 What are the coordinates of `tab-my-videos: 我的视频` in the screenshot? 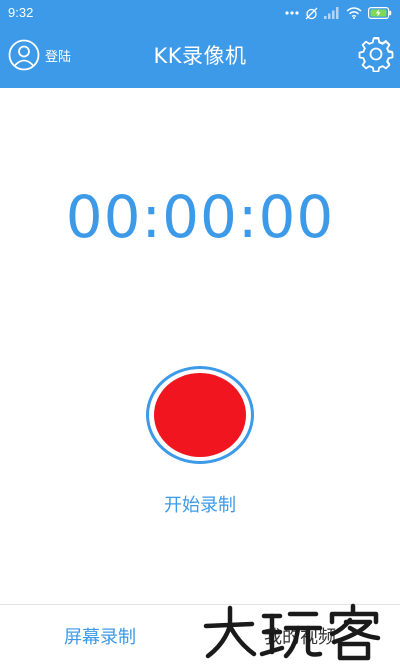 It's located at (300, 636).